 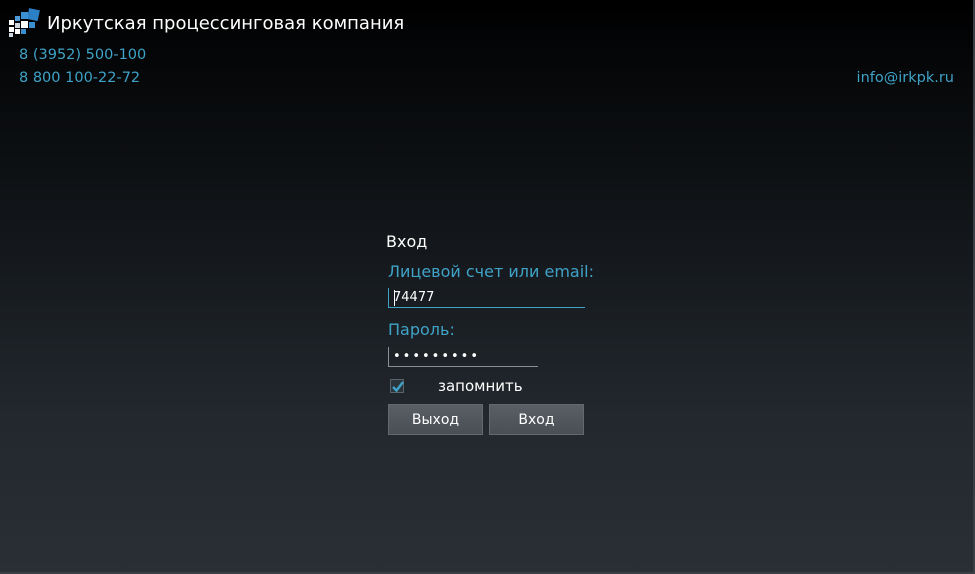 What do you see at coordinates (407, 241) in the screenshot?
I see `login-title: Вход` at bounding box center [407, 241].